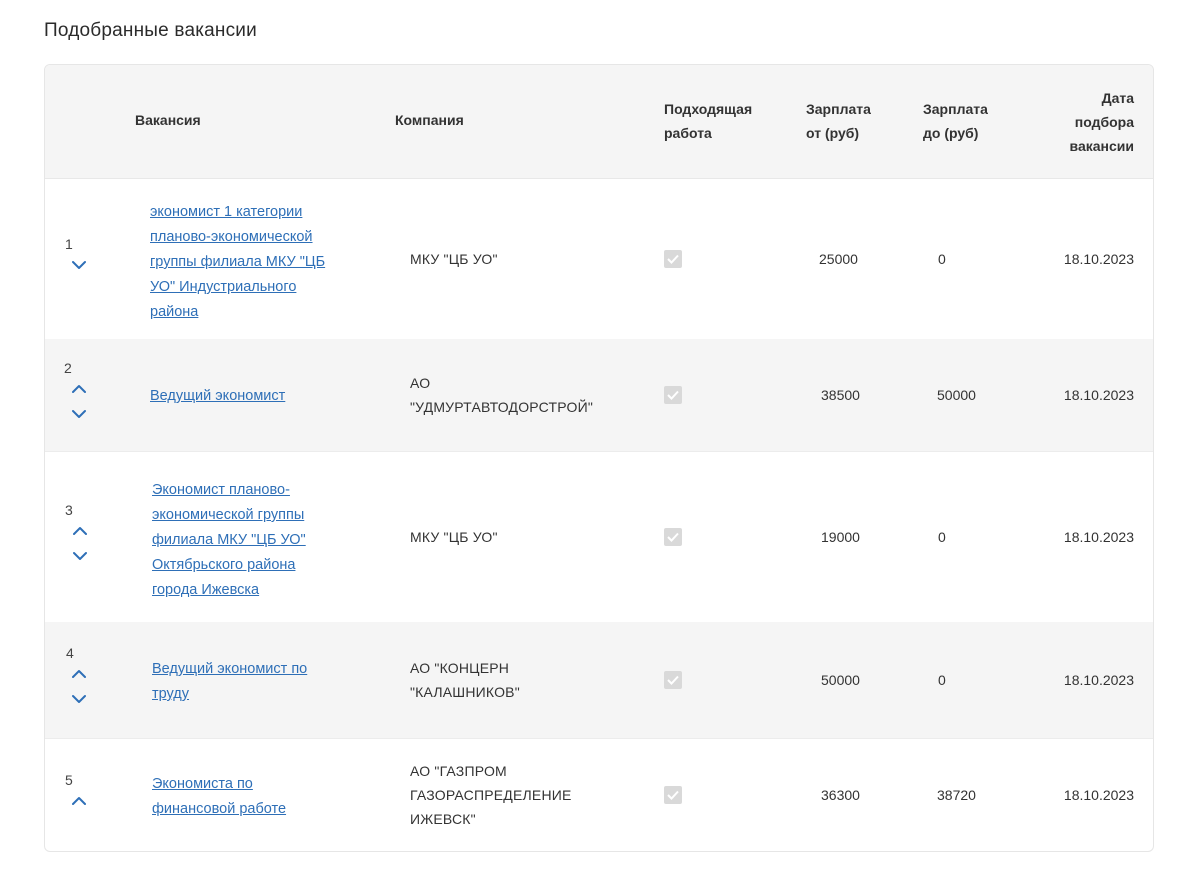  Describe the element at coordinates (219, 809) in the screenshot. I see `vacancy-link: финансовой работе` at that location.